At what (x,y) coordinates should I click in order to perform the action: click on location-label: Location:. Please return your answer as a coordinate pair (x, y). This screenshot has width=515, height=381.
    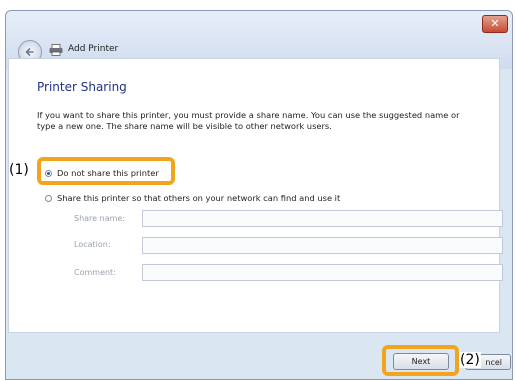
    Looking at the image, I should click on (92, 244).